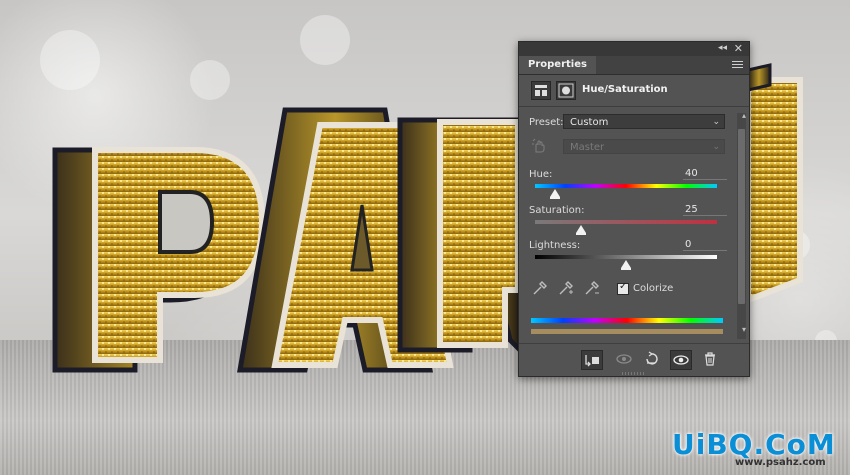 The height and width of the screenshot is (475, 850). Describe the element at coordinates (626, 265) in the screenshot. I see `lightness-slider-thumb` at that location.